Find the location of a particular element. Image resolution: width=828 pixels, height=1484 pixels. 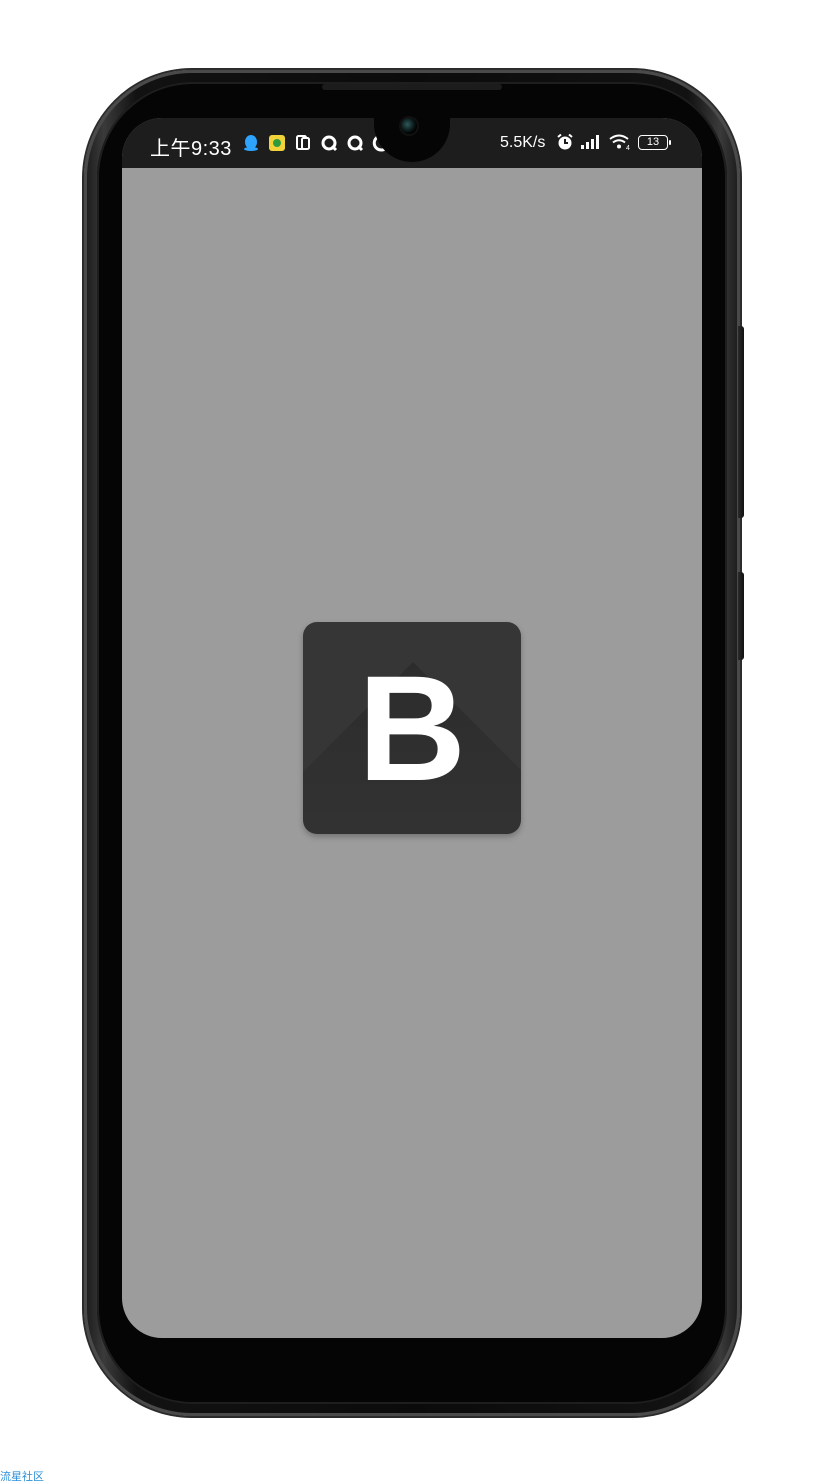

earpiece-speaker is located at coordinates (412, 87).